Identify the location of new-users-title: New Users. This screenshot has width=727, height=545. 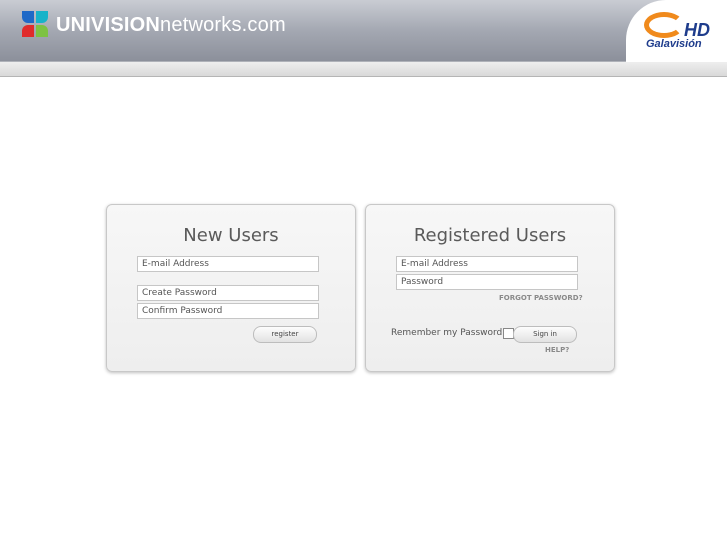
(231, 235).